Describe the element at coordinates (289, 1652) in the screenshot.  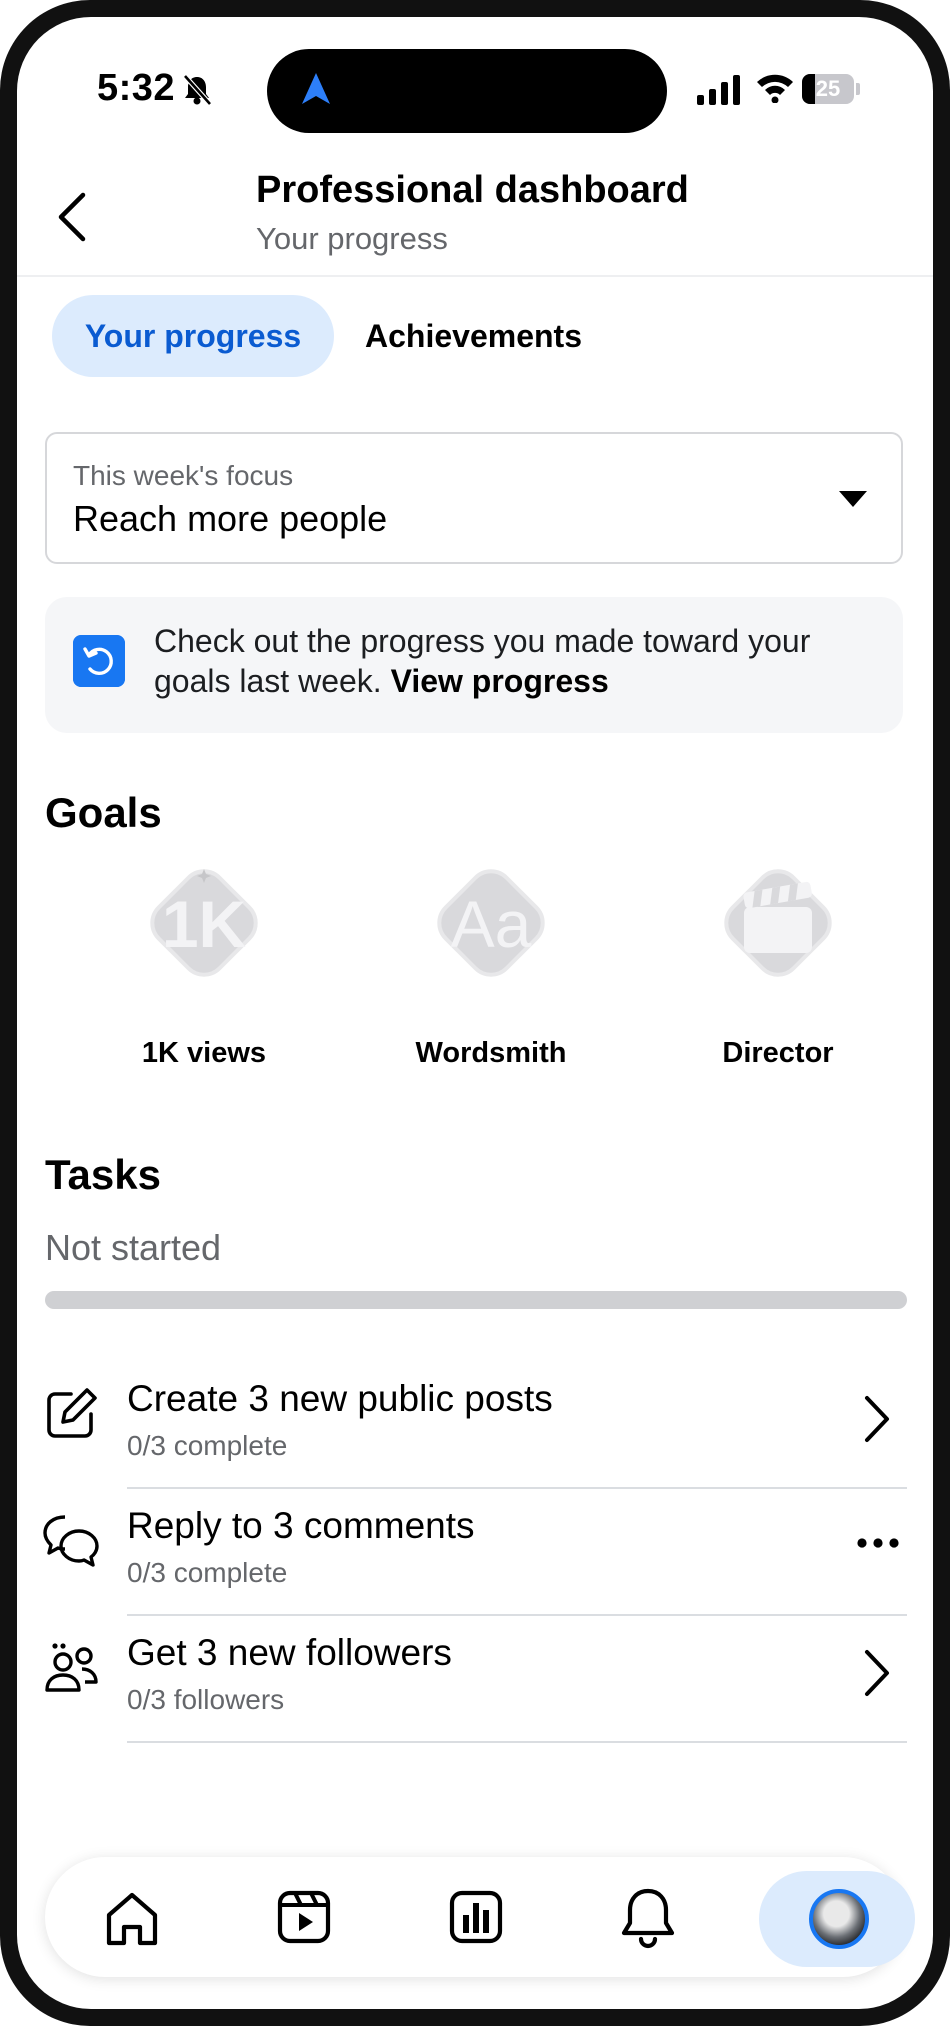
I see `task-title: Get 3 new followers` at that location.